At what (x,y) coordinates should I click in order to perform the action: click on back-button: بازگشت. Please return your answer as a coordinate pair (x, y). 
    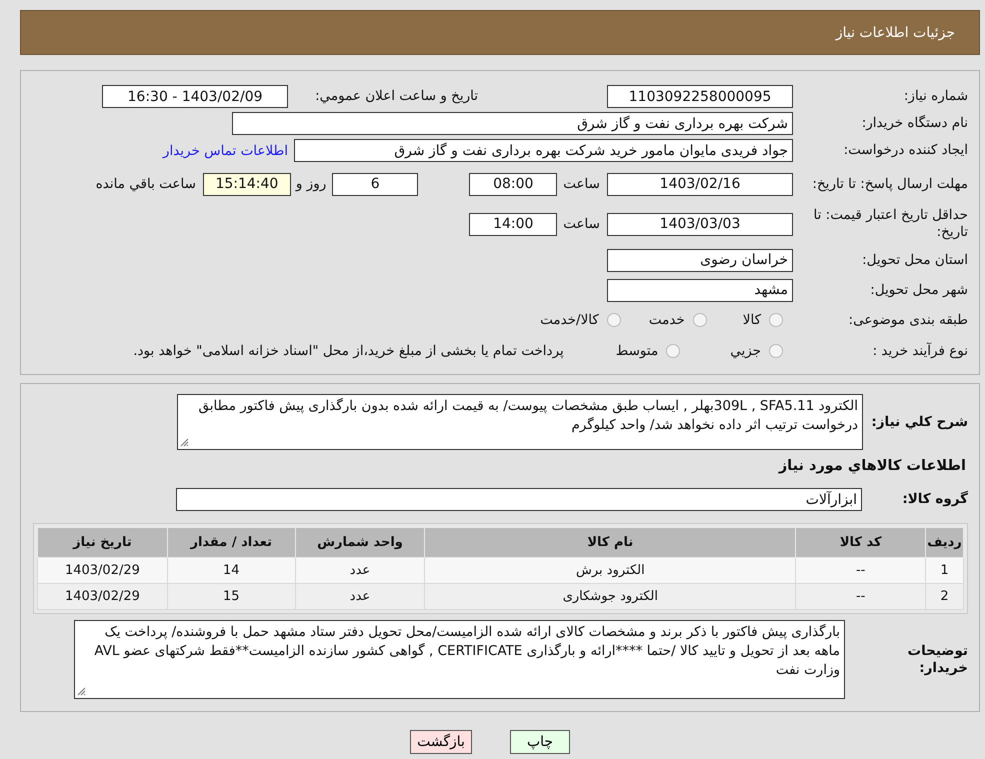
    Looking at the image, I should click on (441, 742).